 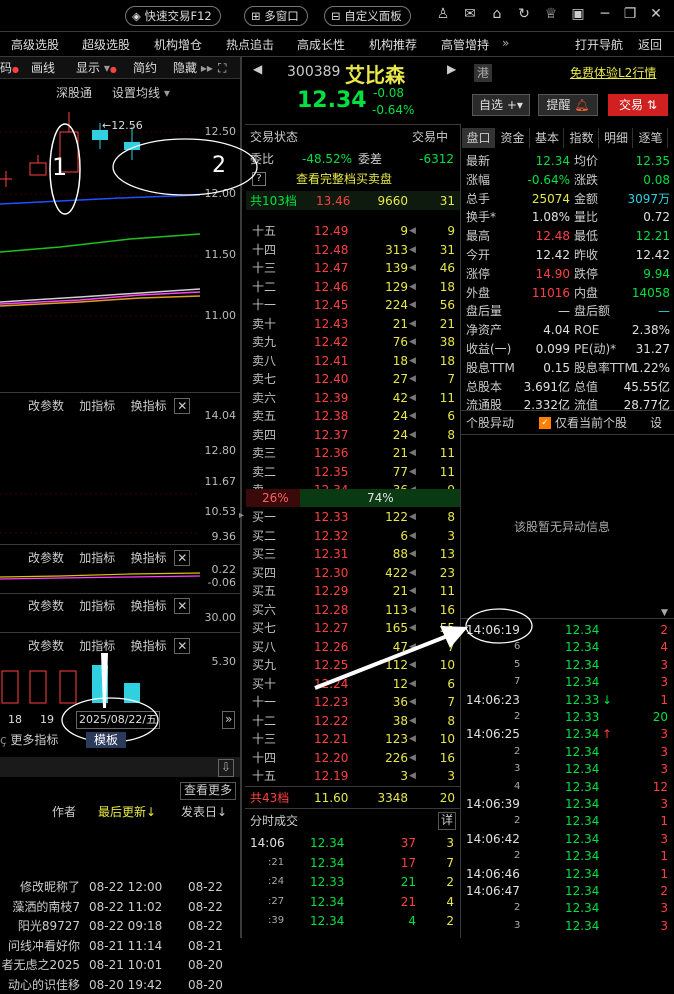 What do you see at coordinates (353, 398) in the screenshot?
I see `order-row: 卖六 12.39 42 ◀ 11` at bounding box center [353, 398].